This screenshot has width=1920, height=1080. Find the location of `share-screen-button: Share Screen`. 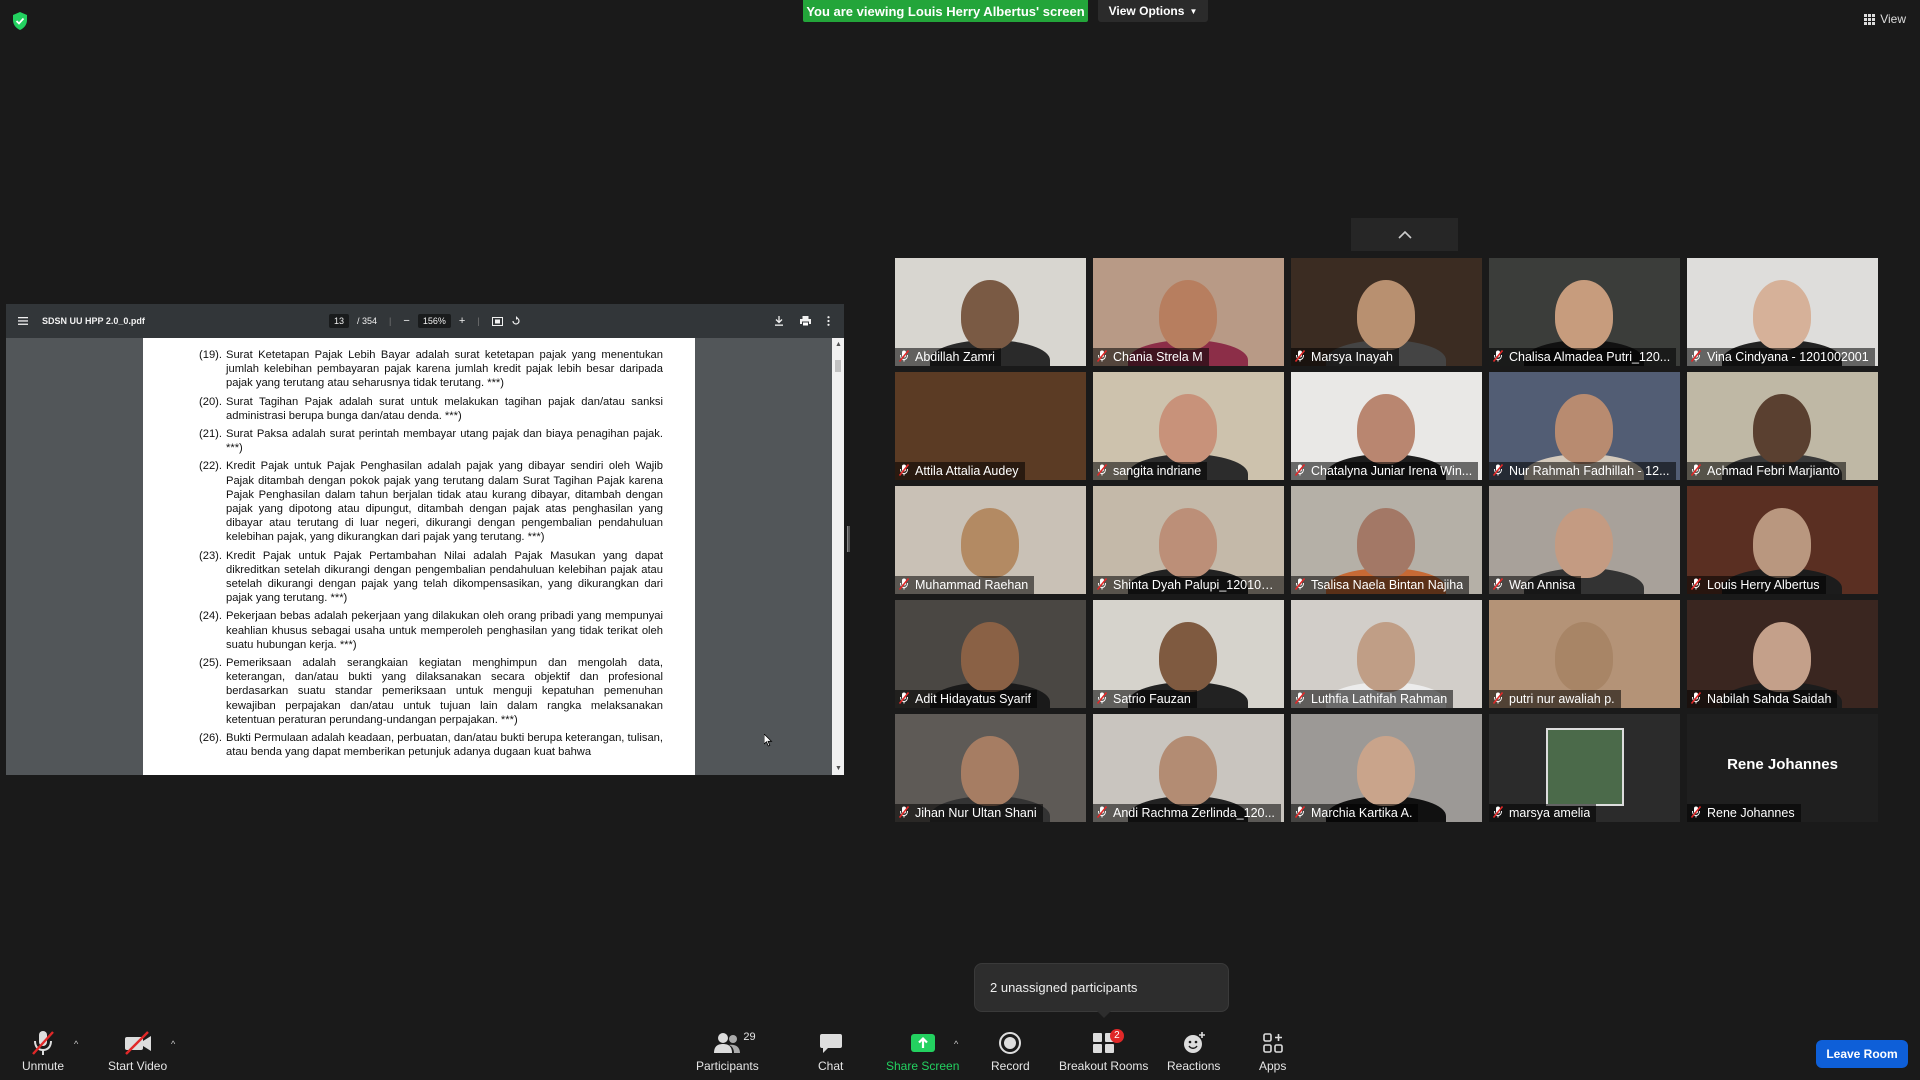

share-screen-button: Share Screen is located at coordinates (922, 1050).